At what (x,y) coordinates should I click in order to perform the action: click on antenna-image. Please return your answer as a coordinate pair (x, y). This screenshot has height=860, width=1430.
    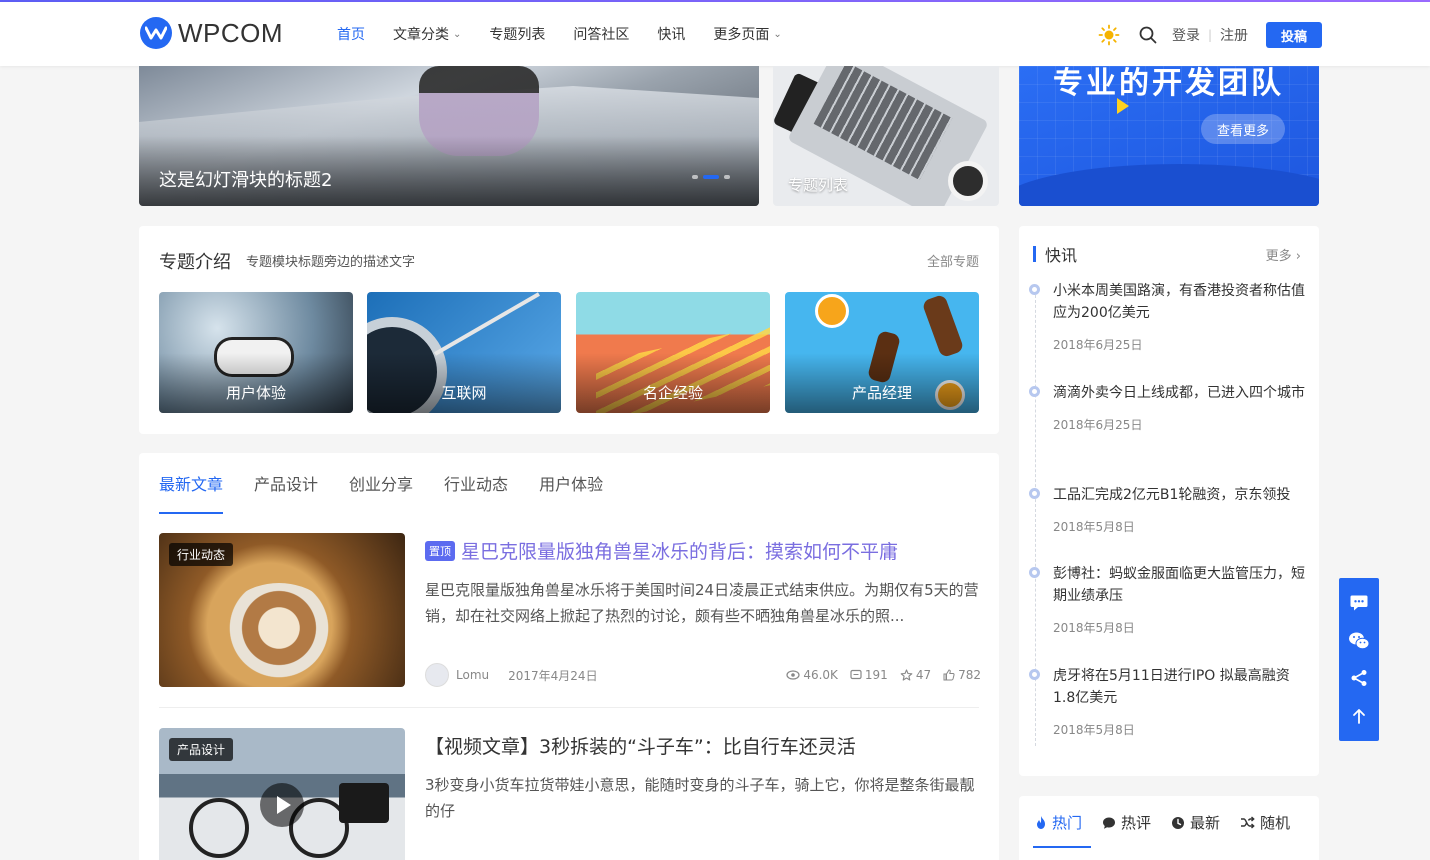
    Looking at the image, I should click on (487, 324).